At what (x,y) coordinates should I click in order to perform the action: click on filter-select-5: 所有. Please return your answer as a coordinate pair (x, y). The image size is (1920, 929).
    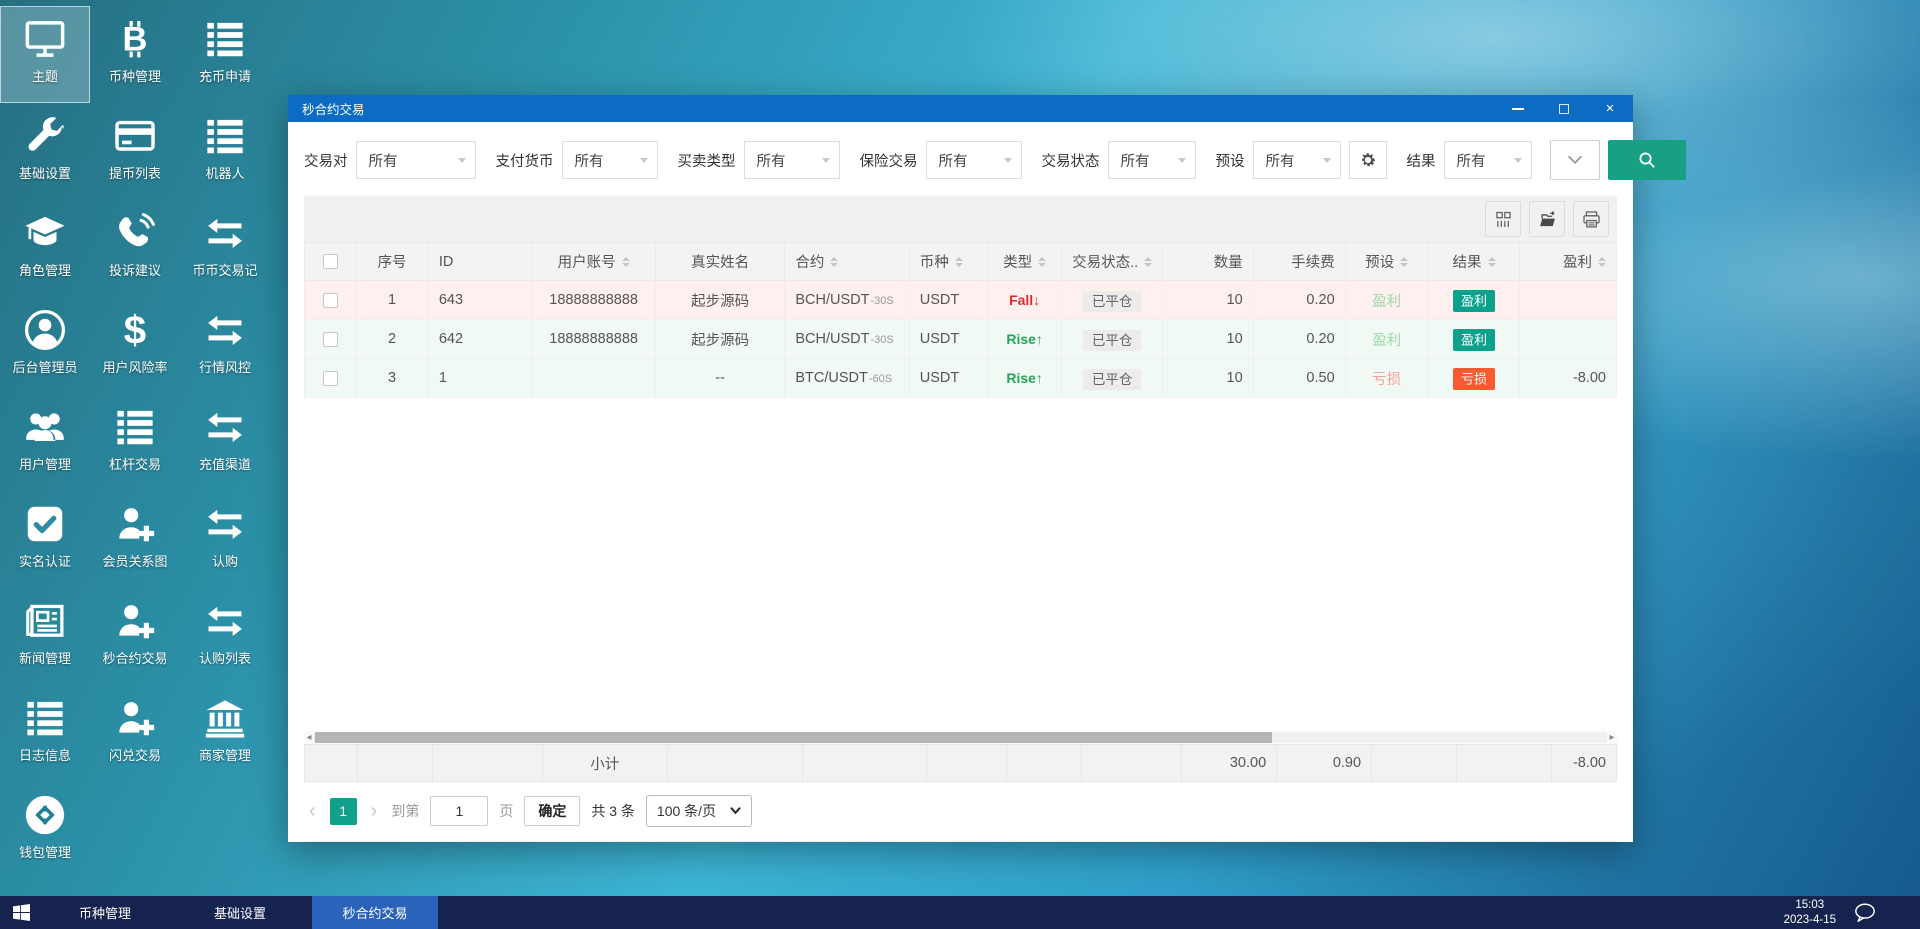
    Looking at the image, I should click on (1151, 160).